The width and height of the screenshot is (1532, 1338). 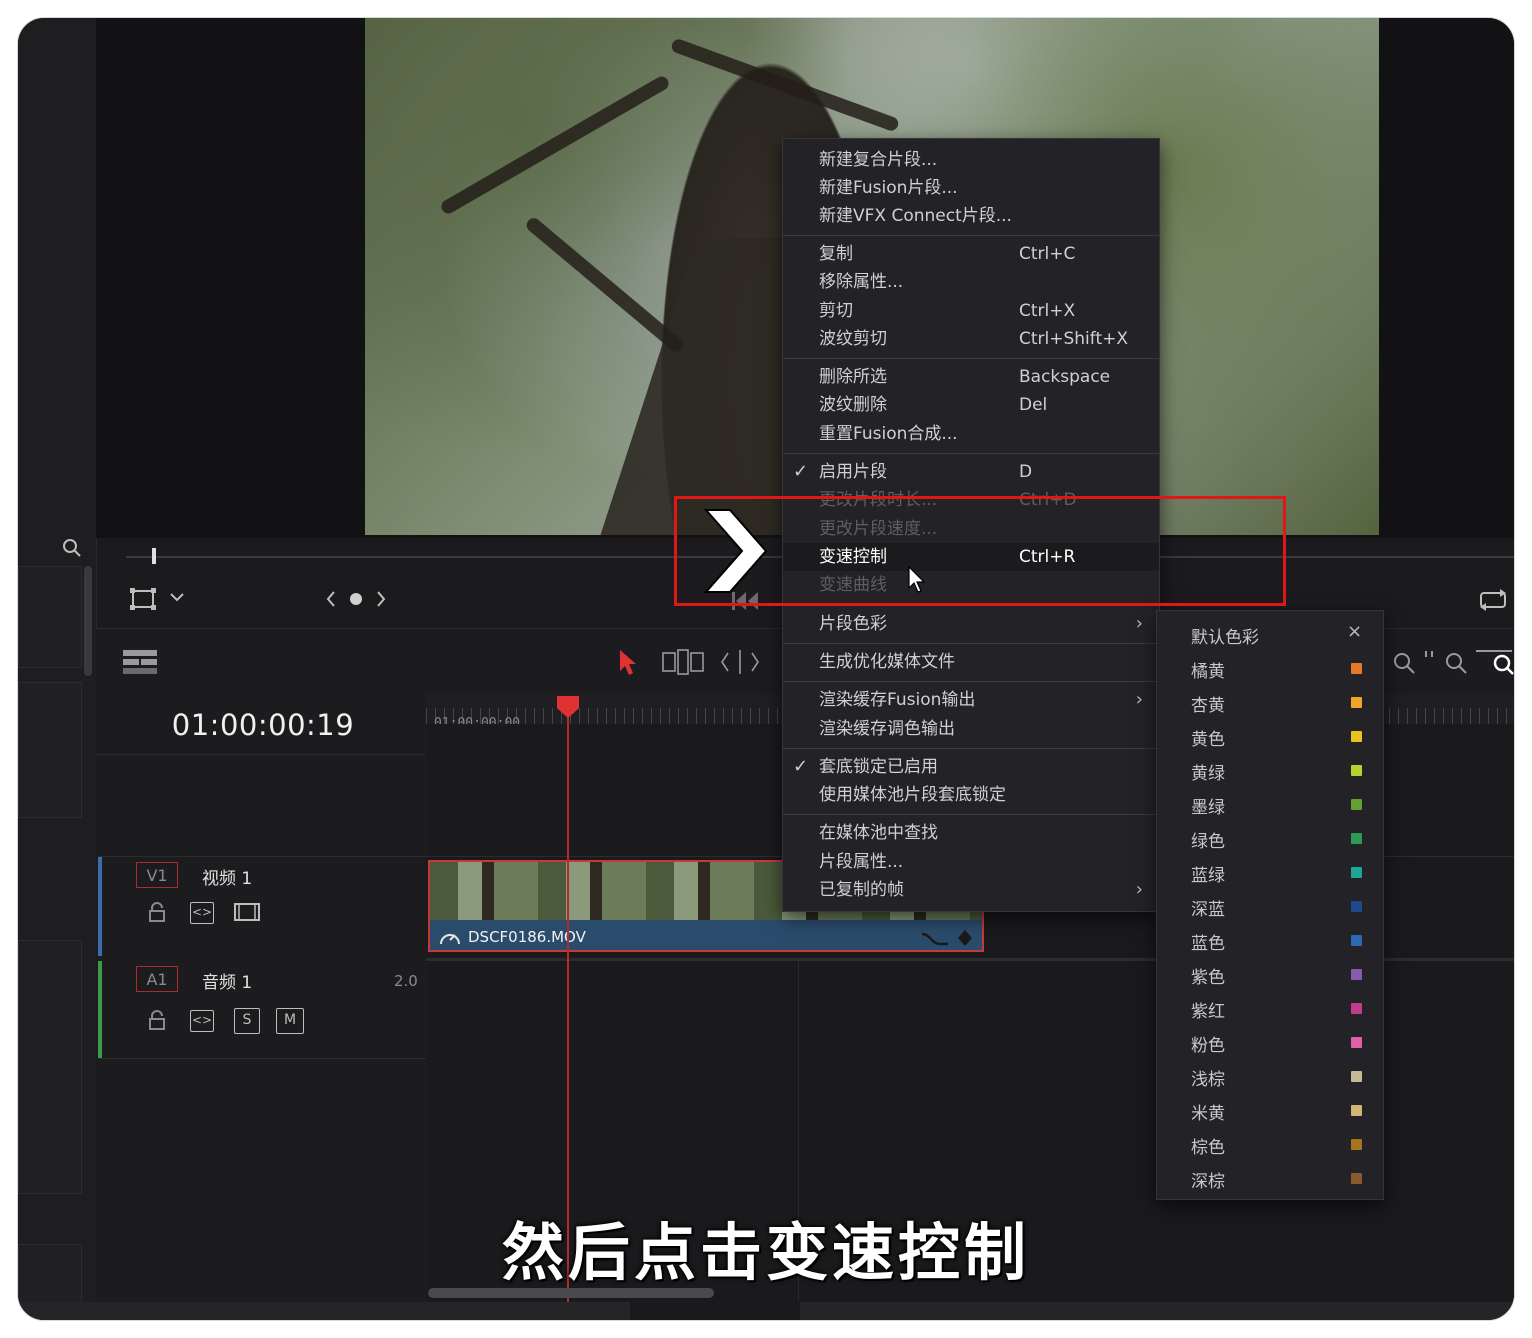 I want to click on prev-next-clip-icon, so click(x=356, y=599).